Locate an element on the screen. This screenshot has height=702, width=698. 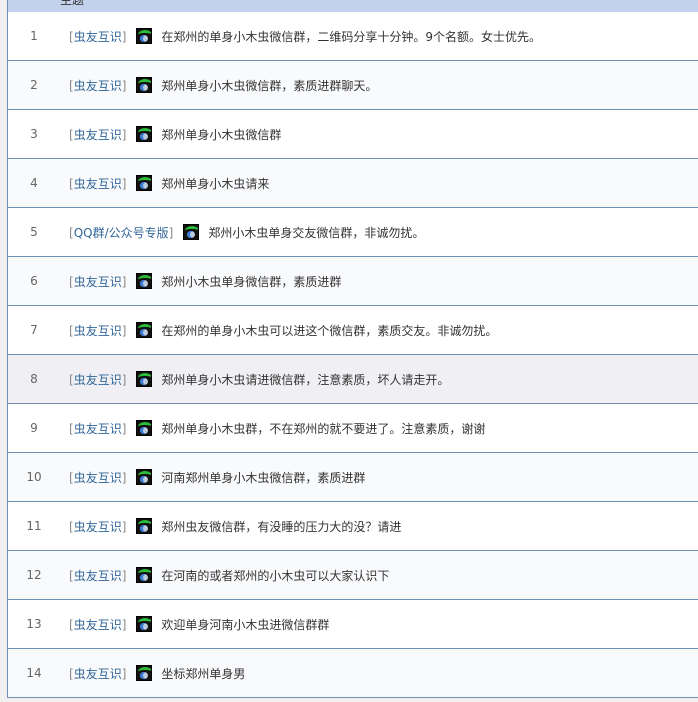
topic-title-link: 郑州单身小木虫微信群 is located at coordinates (221, 134).